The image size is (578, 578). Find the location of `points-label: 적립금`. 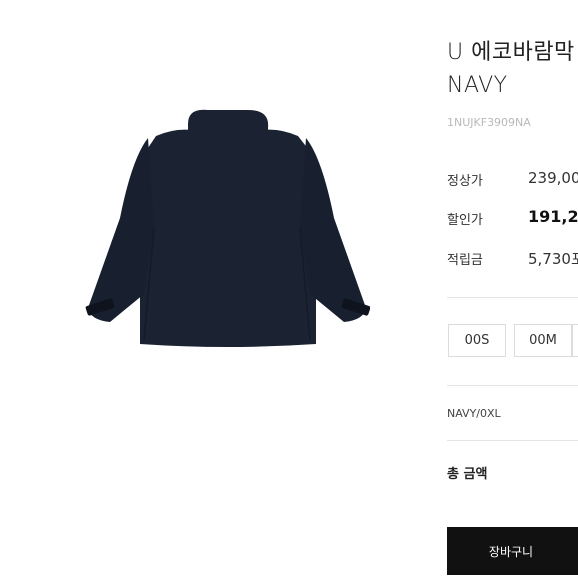

points-label: 적립금 is located at coordinates (465, 260).